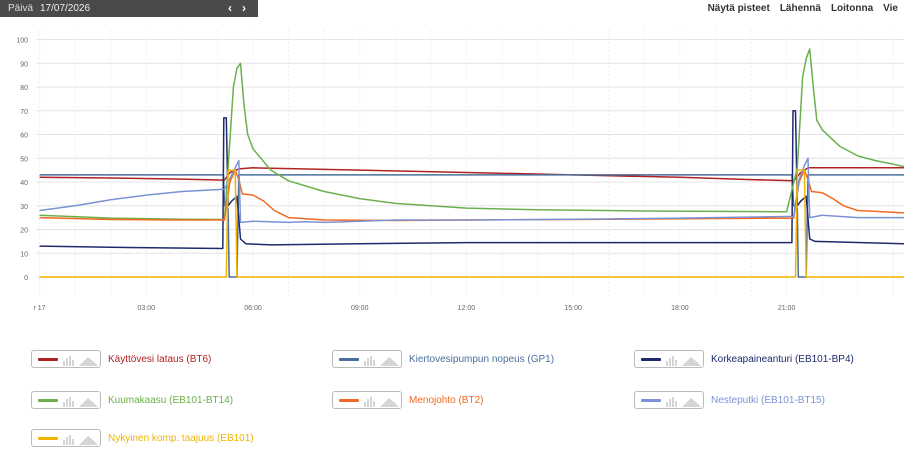 Image resolution: width=904 pixels, height=450 pixels. I want to click on chevron-right-icon: ›, so click(244, 8).